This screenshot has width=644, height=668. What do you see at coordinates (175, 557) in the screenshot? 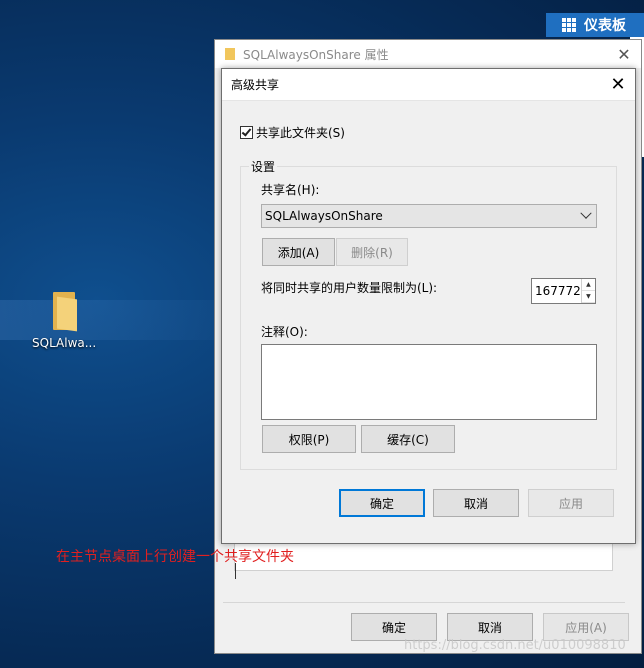
I see `annotation-text: 在主节点桌面上行创建一个共享文件夹` at bounding box center [175, 557].